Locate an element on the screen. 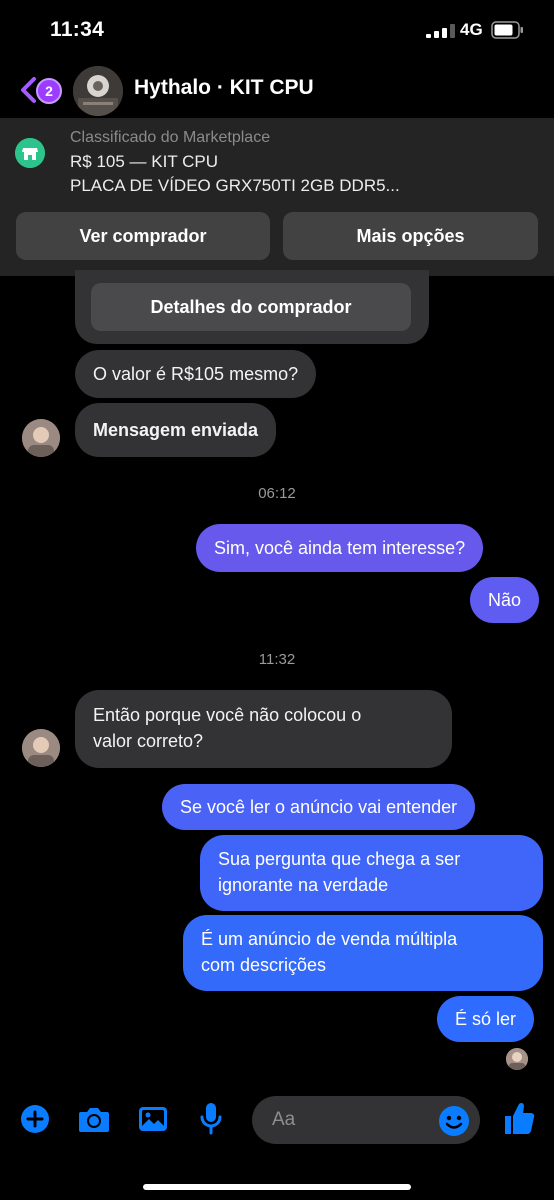 The image size is (554, 1200). message-outgoing: Se você ler o anúncio vai entender is located at coordinates (319, 807).